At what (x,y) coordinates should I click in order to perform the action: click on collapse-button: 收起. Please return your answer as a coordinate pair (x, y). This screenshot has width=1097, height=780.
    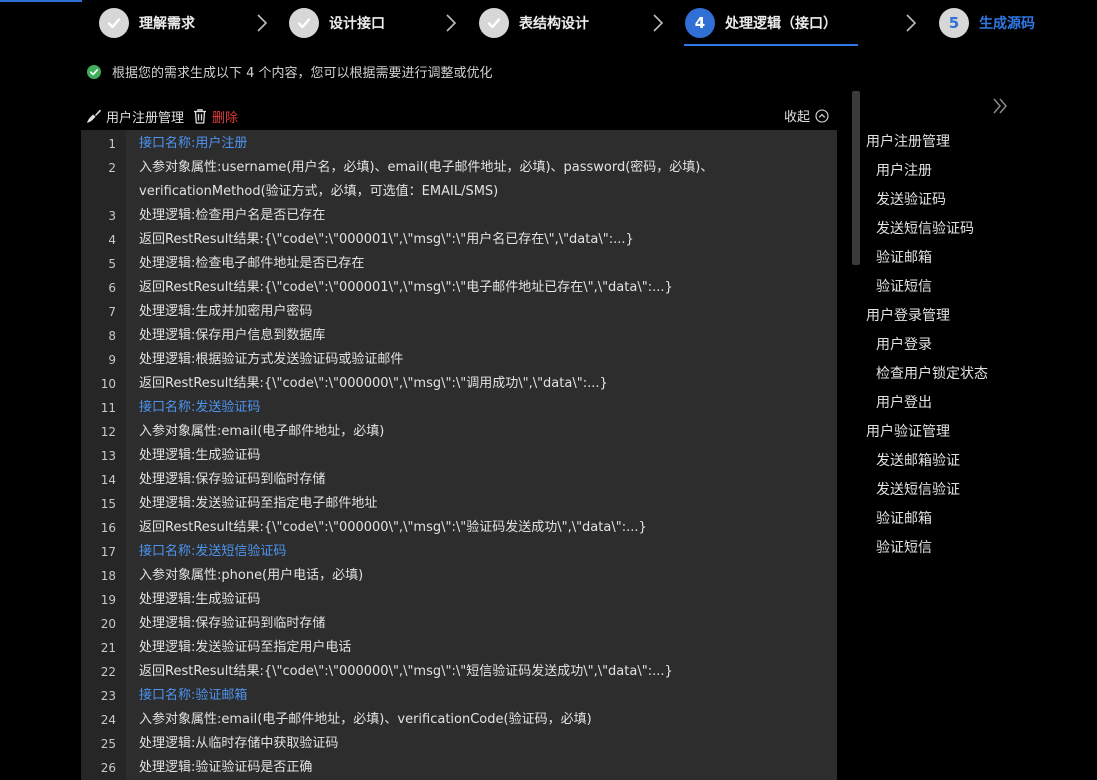
    Looking at the image, I should click on (806, 115).